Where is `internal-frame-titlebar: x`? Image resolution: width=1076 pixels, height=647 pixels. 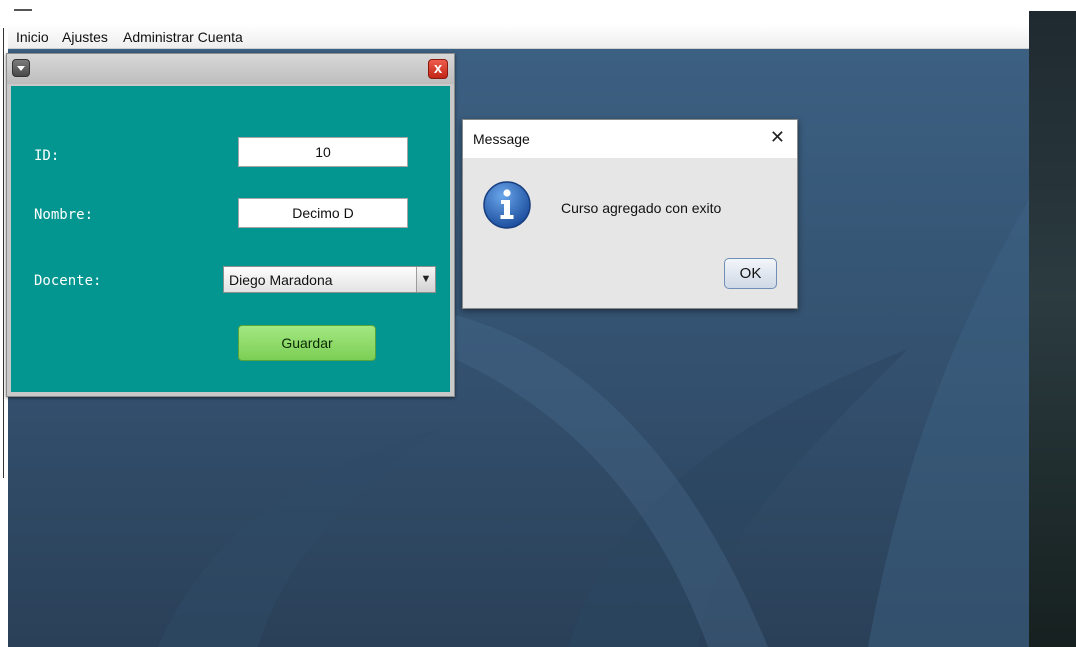
internal-frame-titlebar: x is located at coordinates (230, 69).